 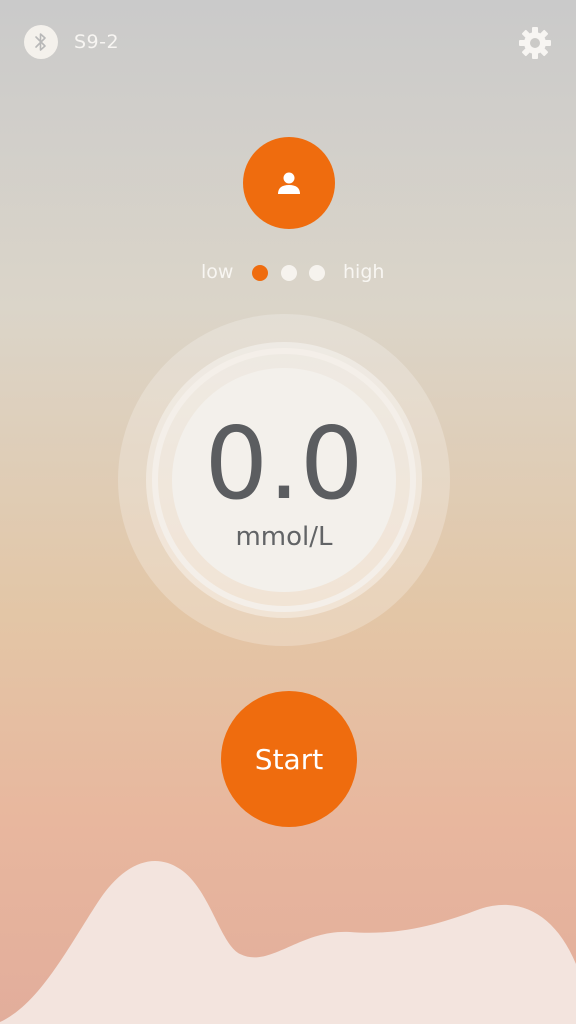 I want to click on bluetooth-icon, so click(x=41, y=42).